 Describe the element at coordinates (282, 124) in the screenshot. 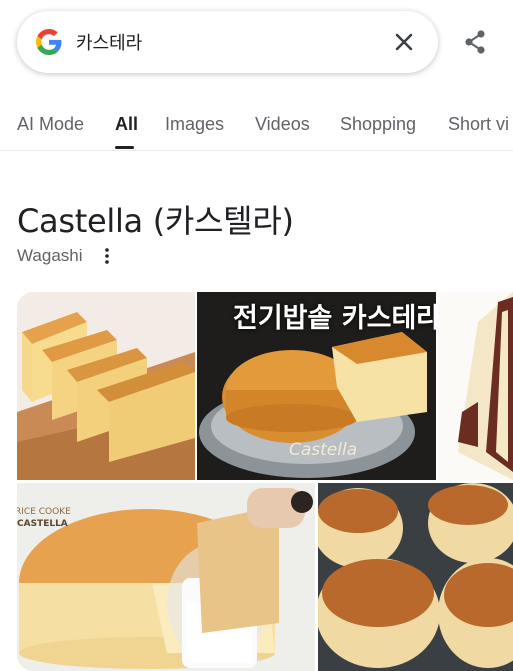

I see `tab-videos: Videos` at that location.